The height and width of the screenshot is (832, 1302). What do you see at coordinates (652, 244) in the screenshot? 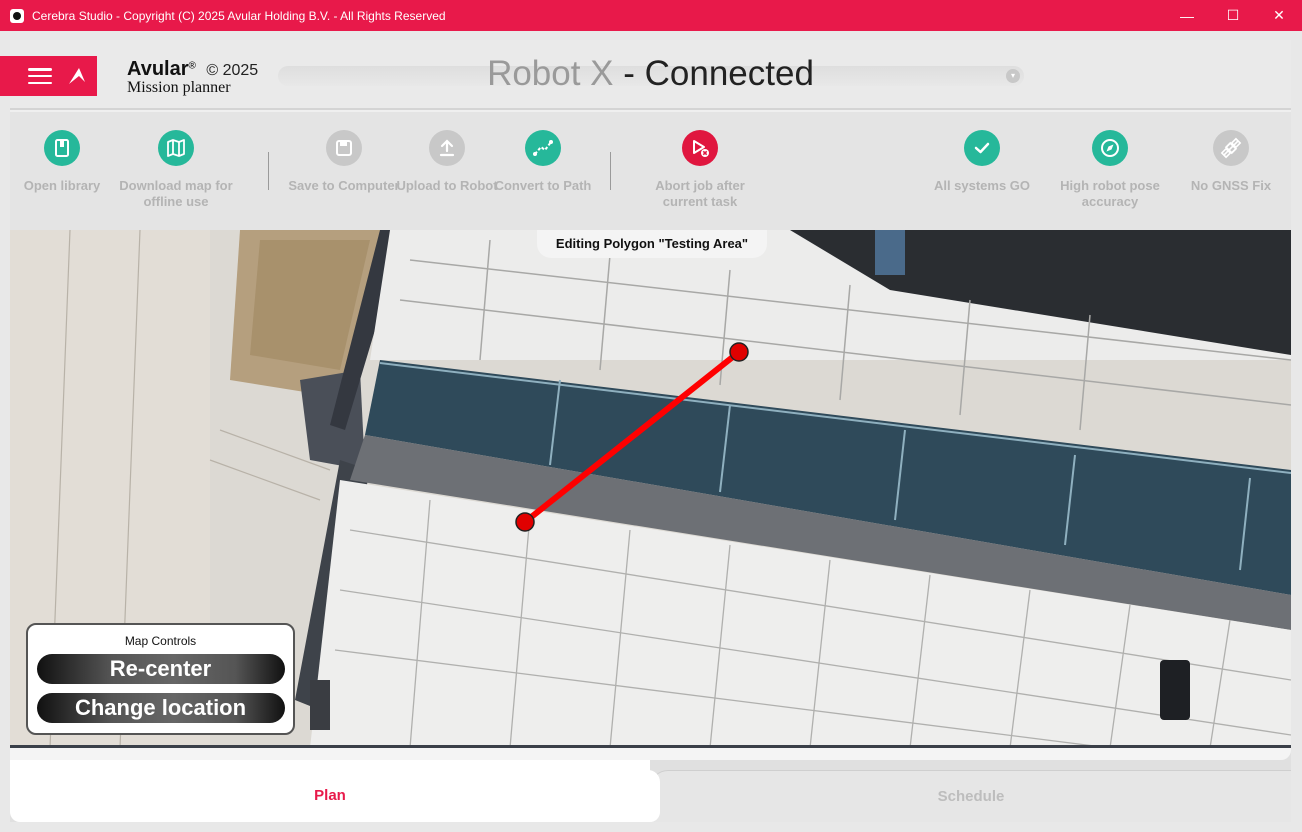
I see `editing-polygon-label: Editing Polygon "Testing Area"` at bounding box center [652, 244].